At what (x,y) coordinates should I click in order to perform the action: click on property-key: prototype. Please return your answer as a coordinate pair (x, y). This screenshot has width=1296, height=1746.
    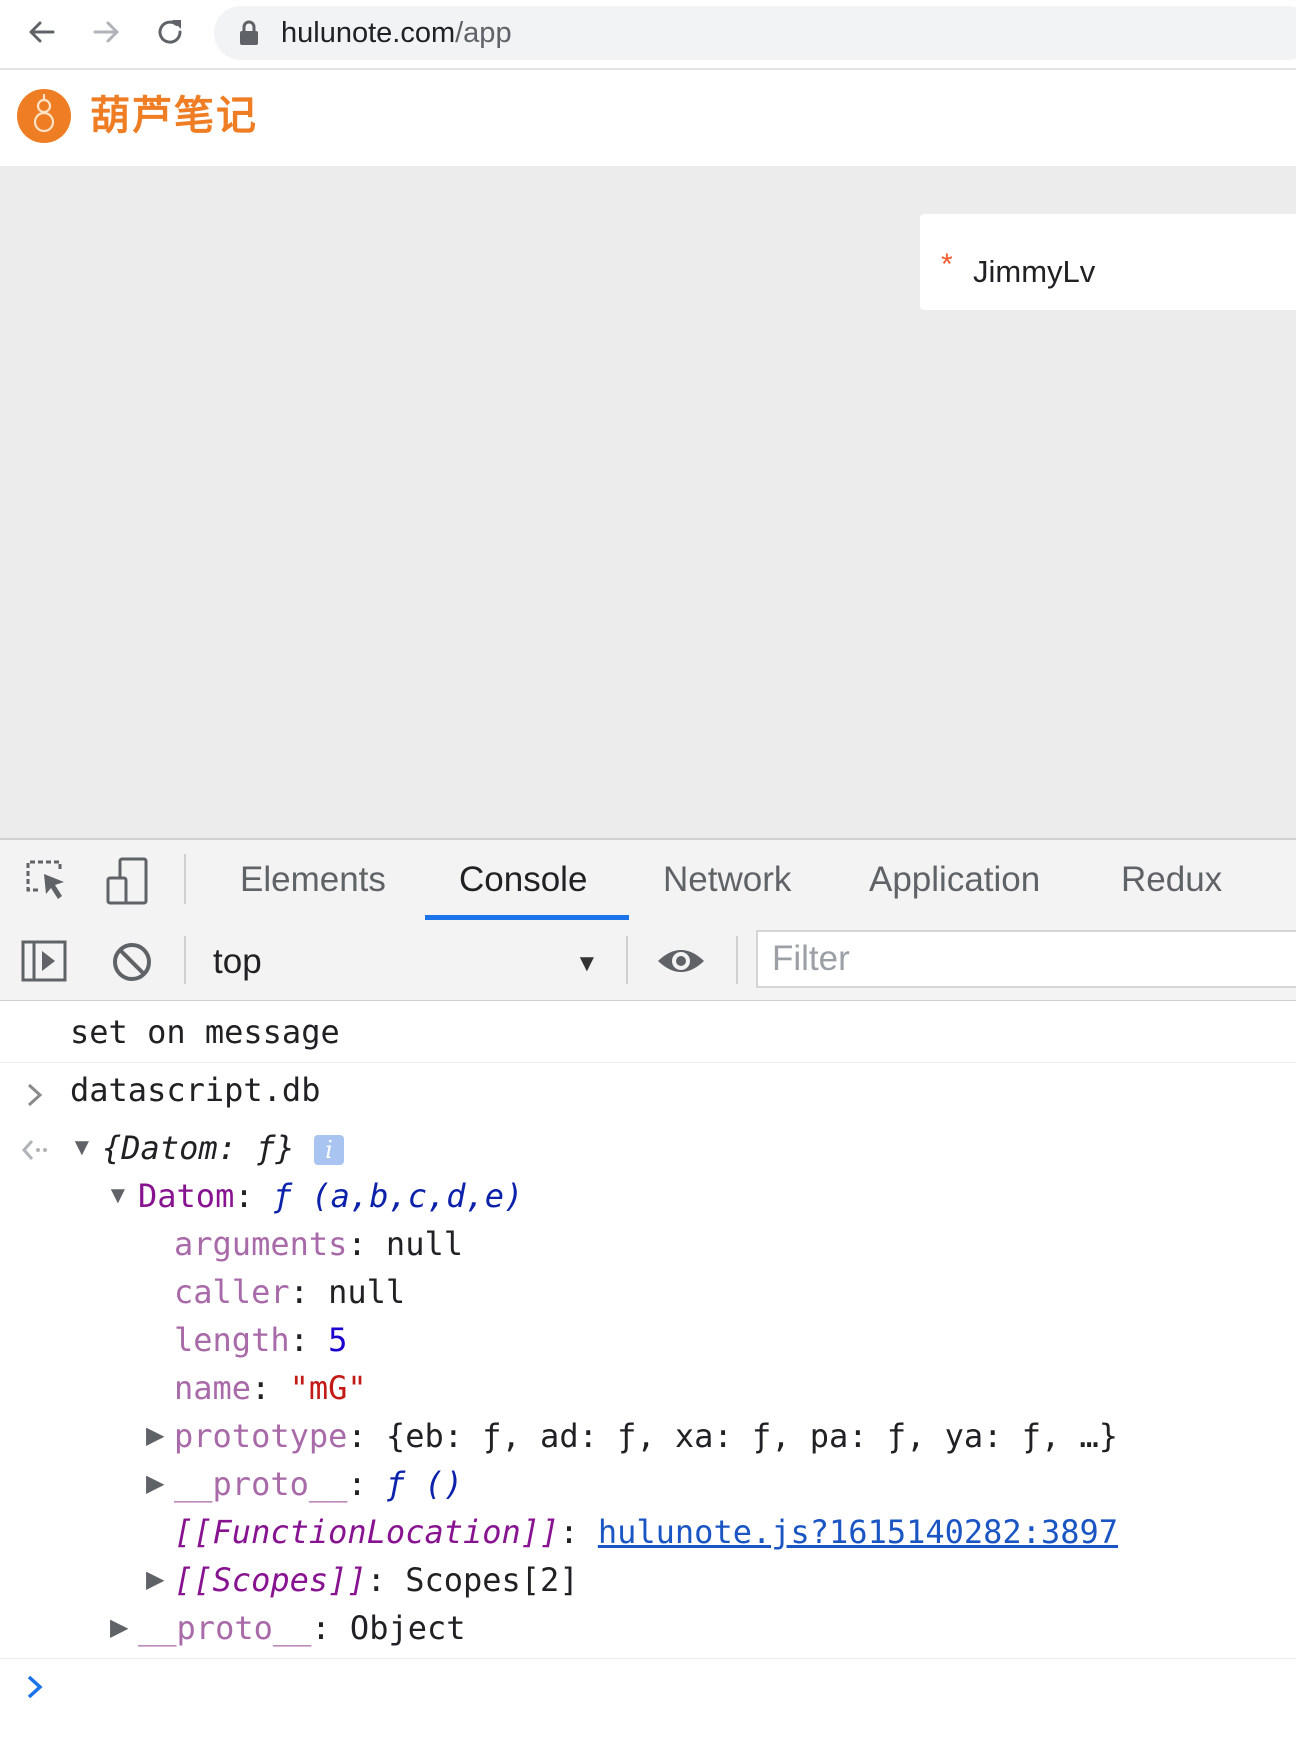
    Looking at the image, I should click on (261, 1436).